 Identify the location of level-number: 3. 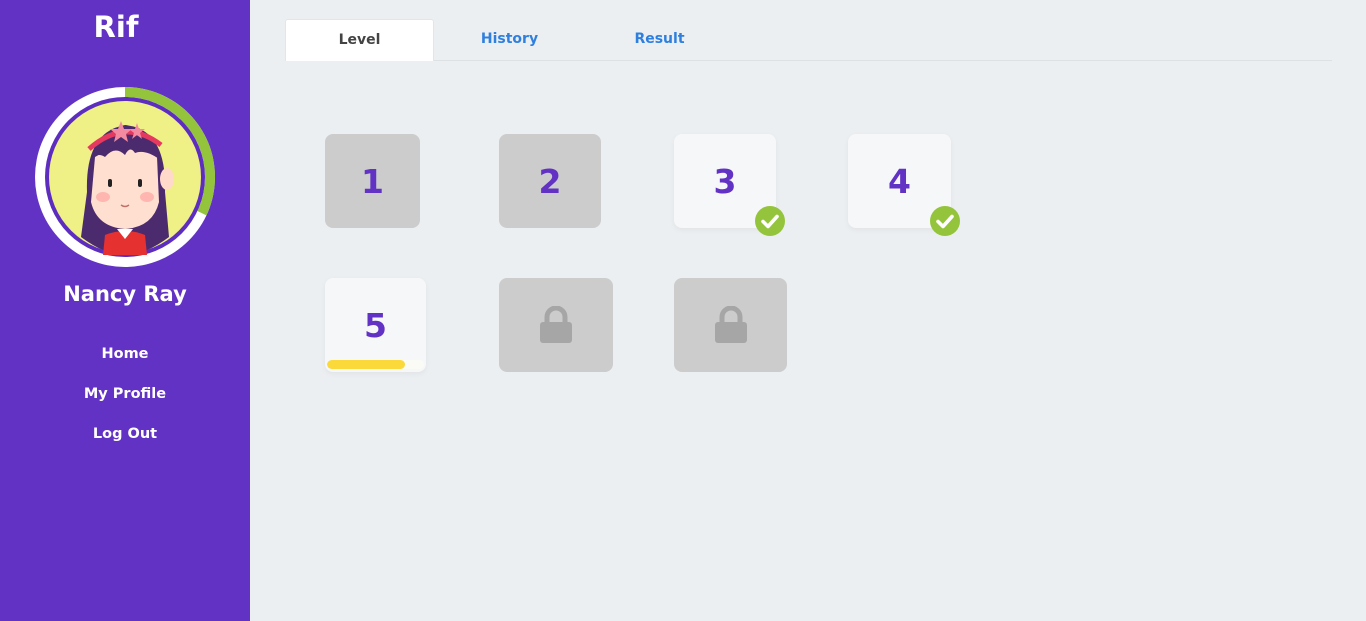
(725, 181).